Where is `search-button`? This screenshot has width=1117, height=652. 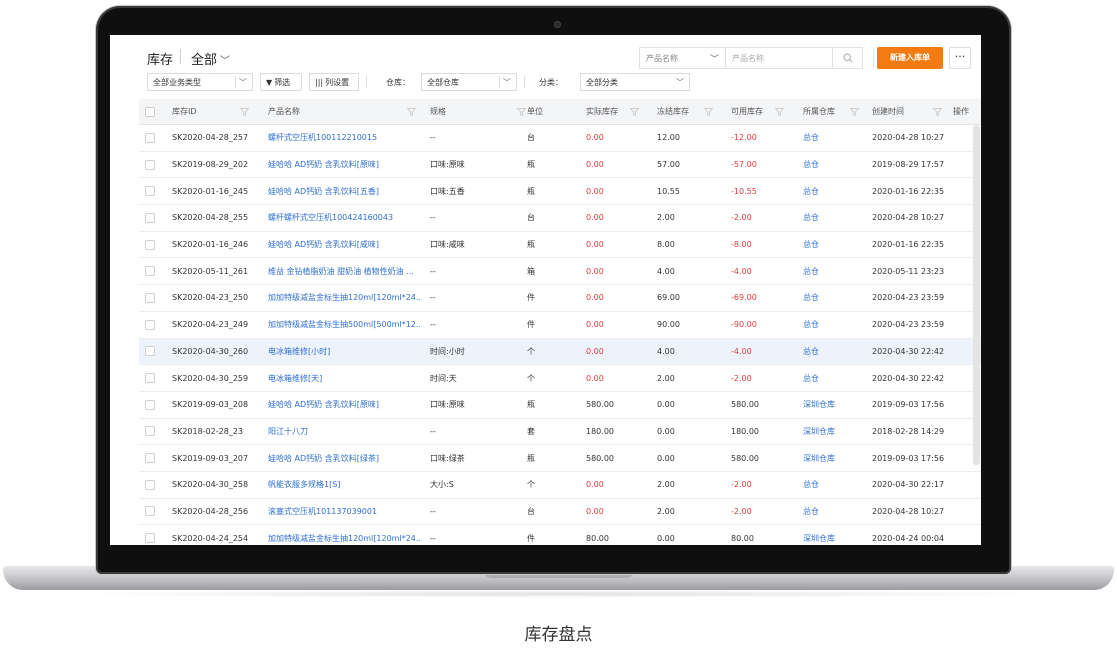
search-button is located at coordinates (847, 58).